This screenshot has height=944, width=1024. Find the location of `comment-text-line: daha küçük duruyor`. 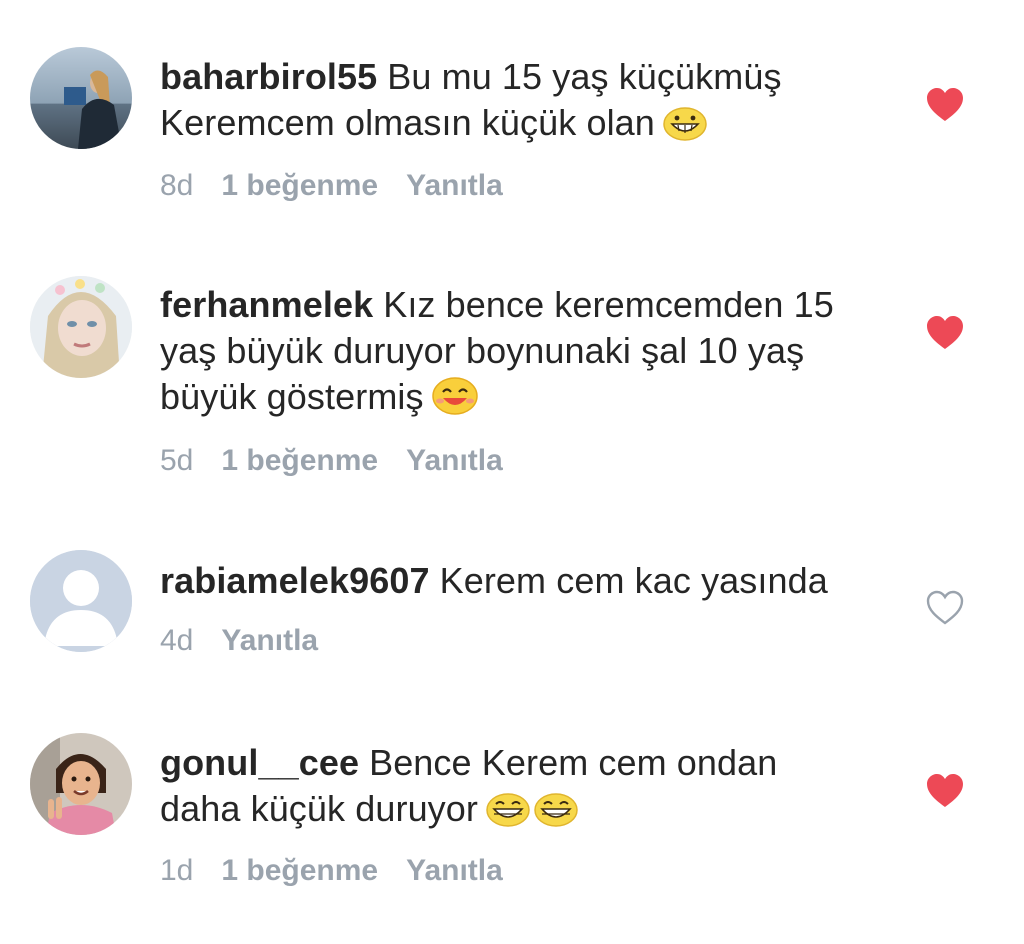

comment-text-line: daha küçük duruyor is located at coordinates (319, 808).